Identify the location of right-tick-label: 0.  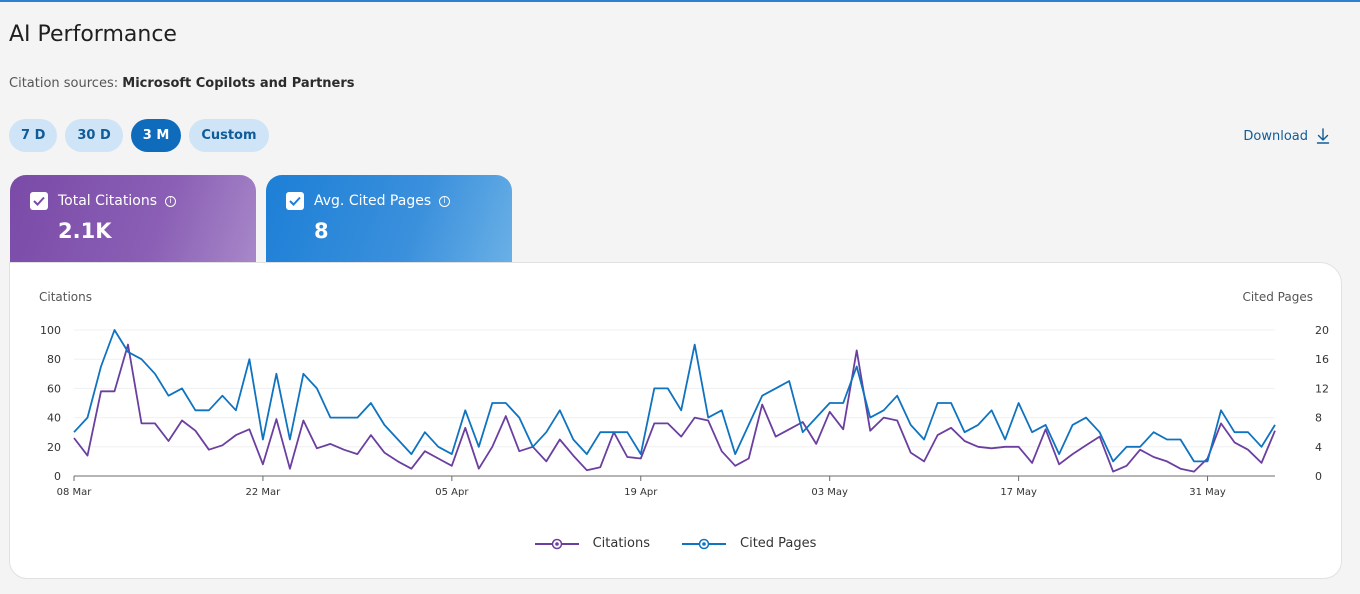
(1318, 476).